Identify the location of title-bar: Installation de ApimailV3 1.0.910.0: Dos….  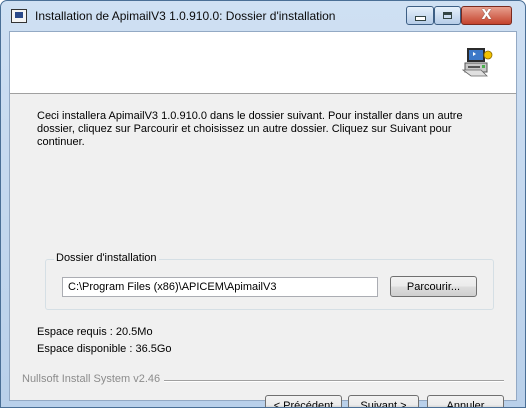
(263, 16).